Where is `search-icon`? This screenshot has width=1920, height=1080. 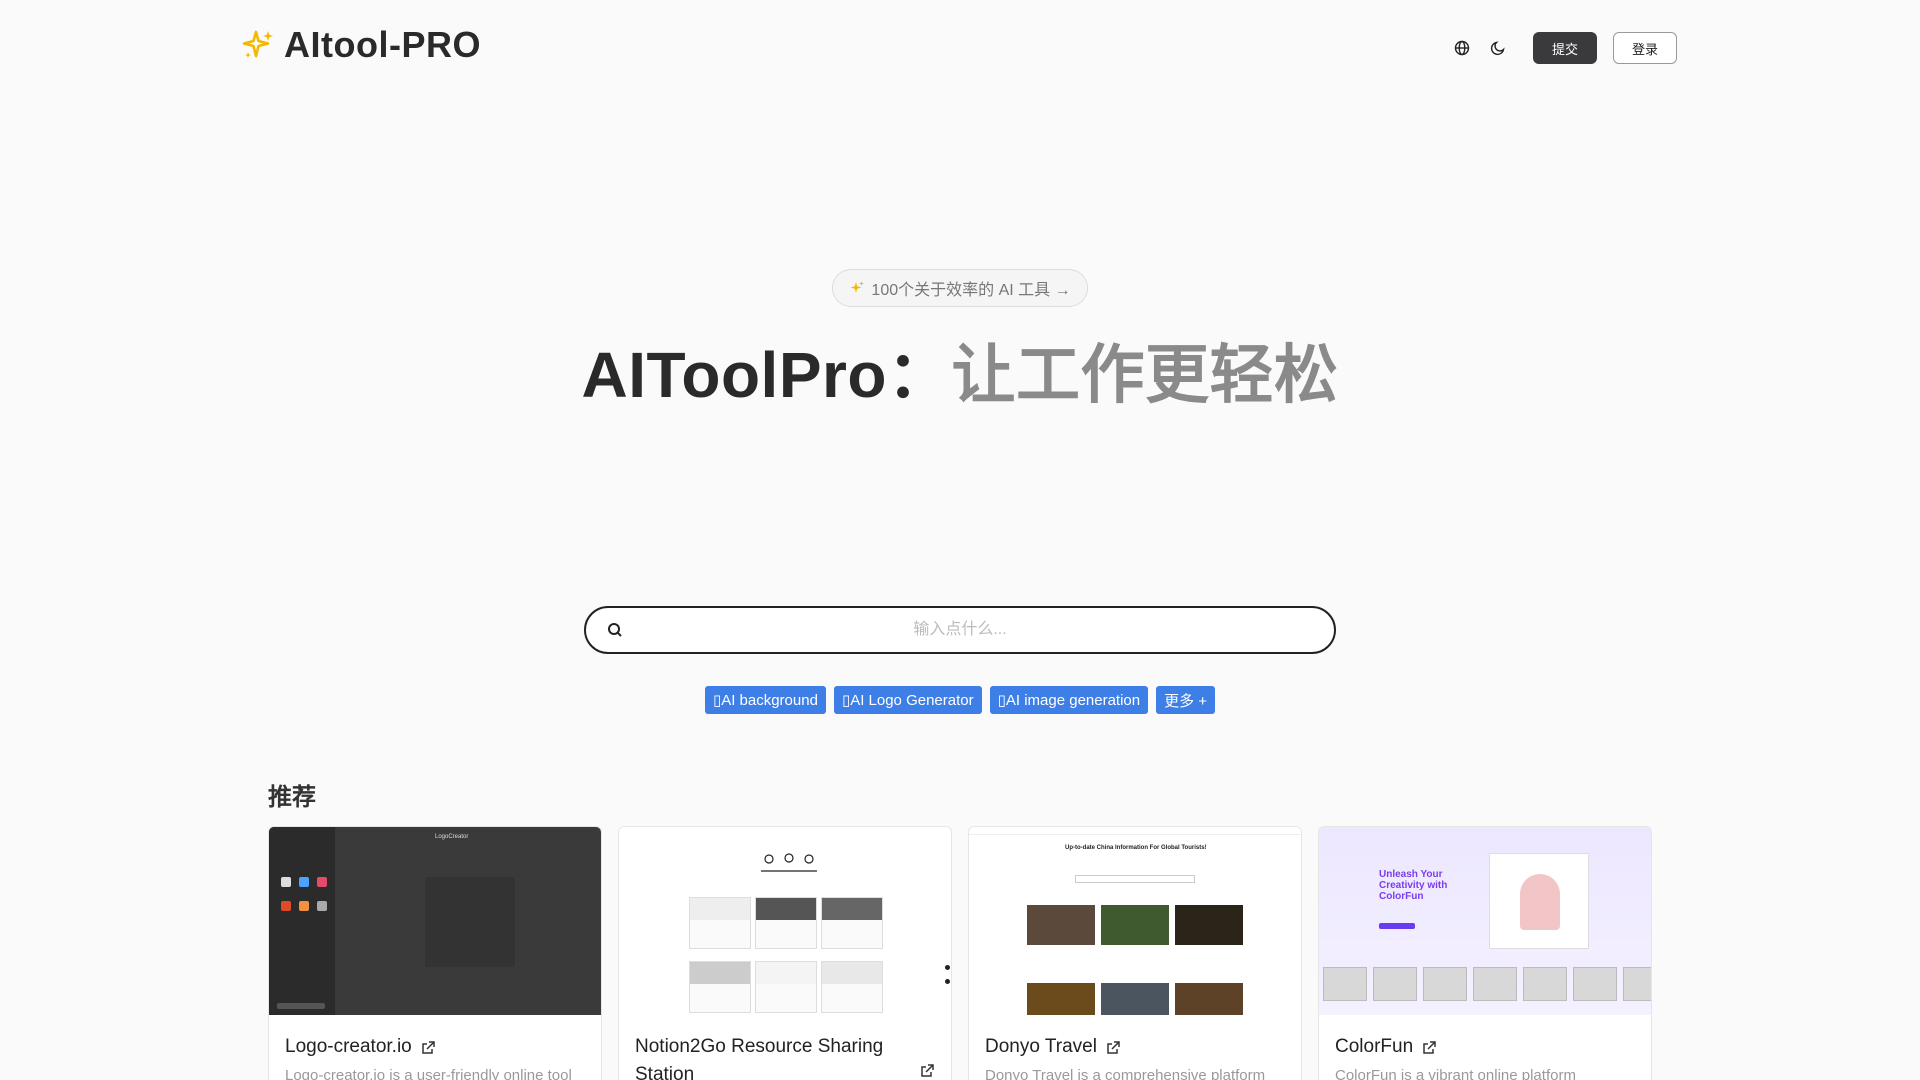 search-icon is located at coordinates (615, 630).